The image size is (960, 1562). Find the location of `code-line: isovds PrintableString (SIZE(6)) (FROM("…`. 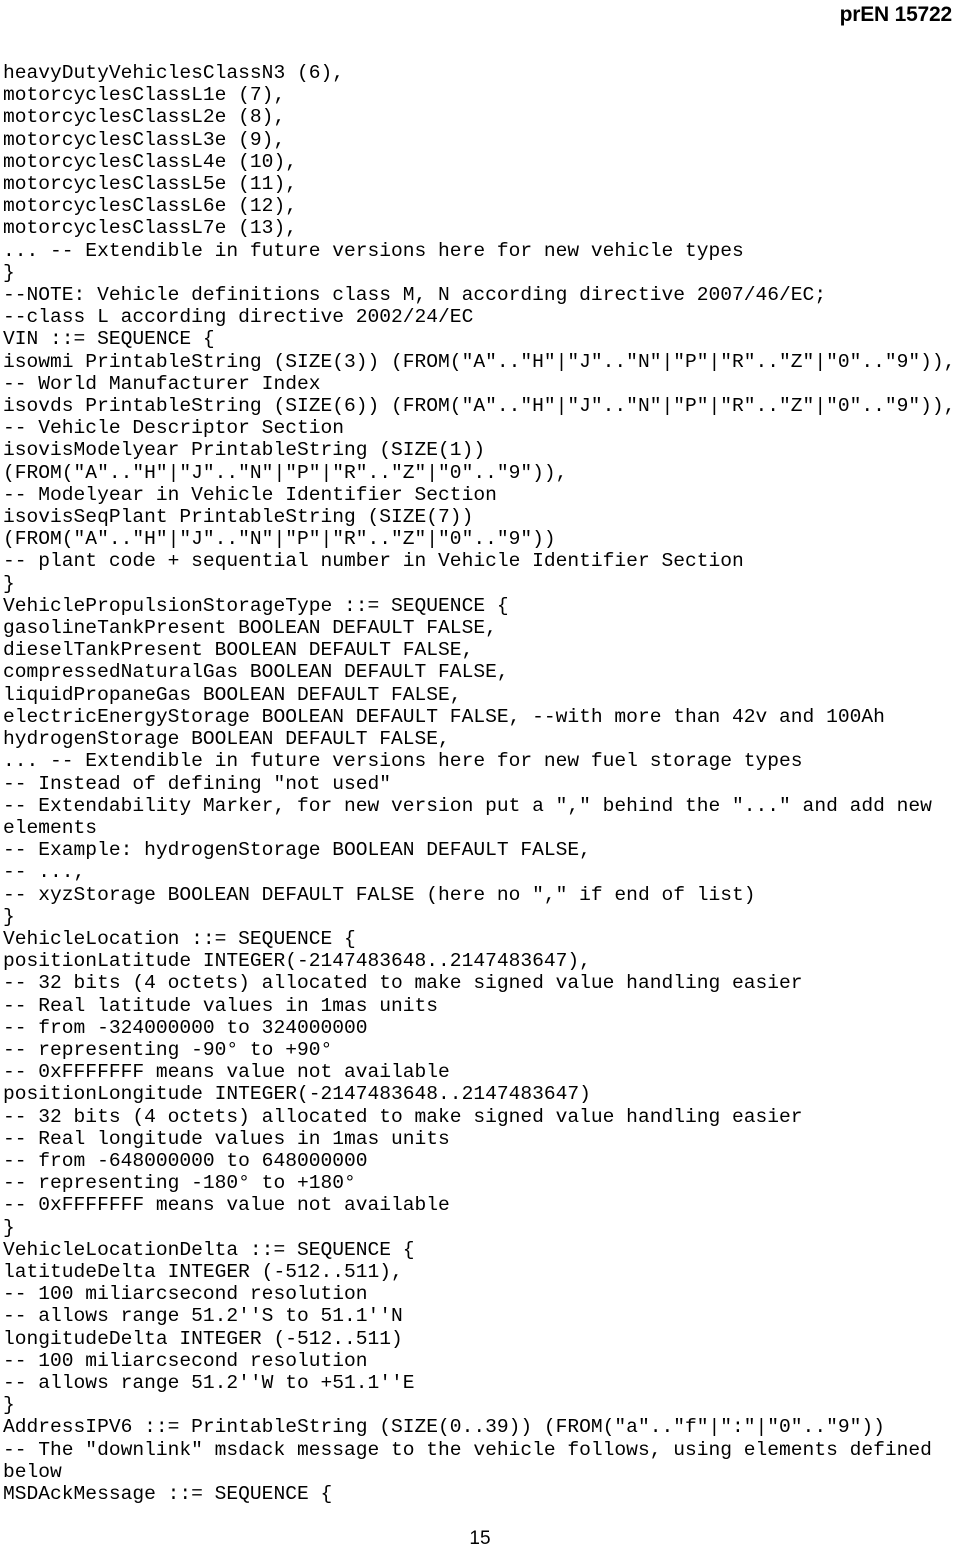

code-line: isovds PrintableString (SIZE(6)) (FROM("… is located at coordinates (479, 406).